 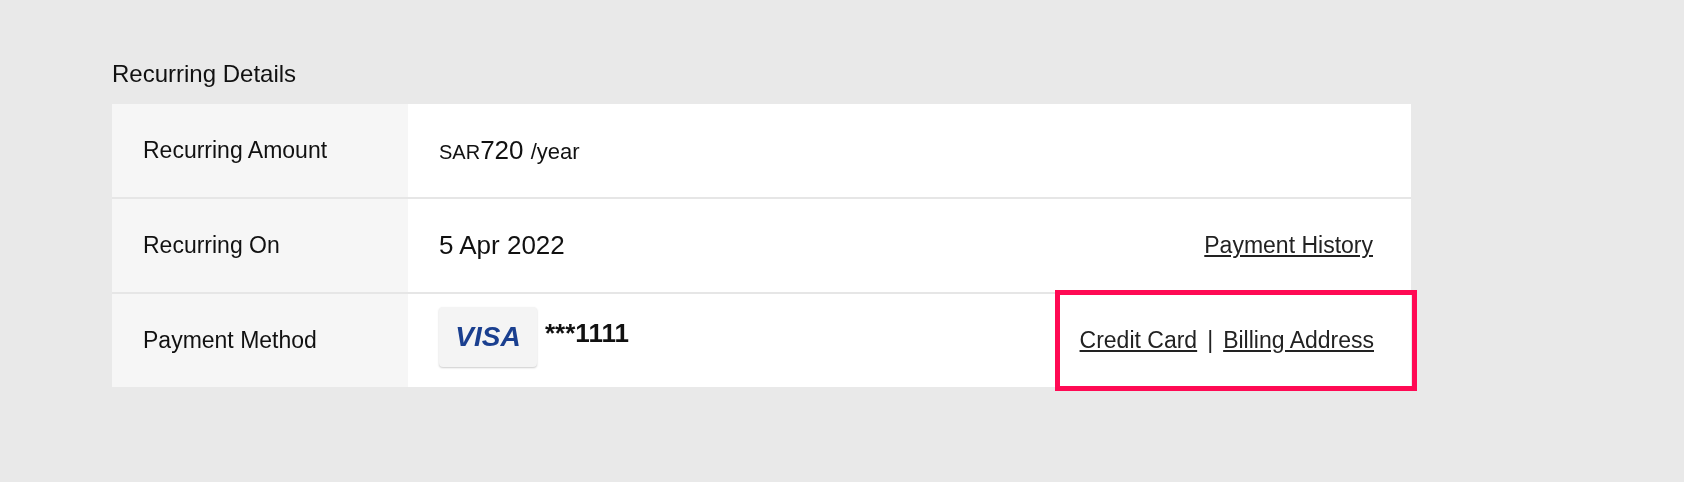 I want to click on amount-value: SAR720 /year, so click(x=509, y=150).